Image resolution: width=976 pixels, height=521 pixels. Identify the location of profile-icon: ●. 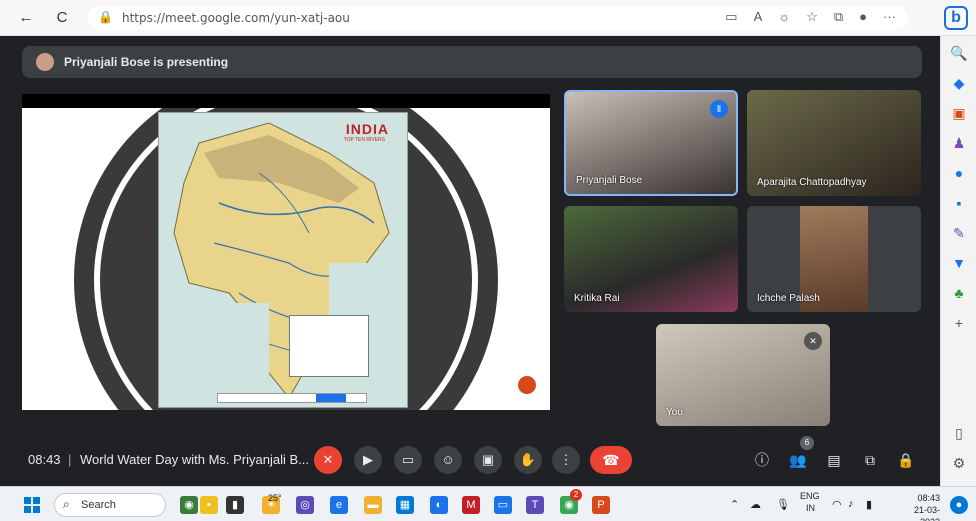
(863, 17).